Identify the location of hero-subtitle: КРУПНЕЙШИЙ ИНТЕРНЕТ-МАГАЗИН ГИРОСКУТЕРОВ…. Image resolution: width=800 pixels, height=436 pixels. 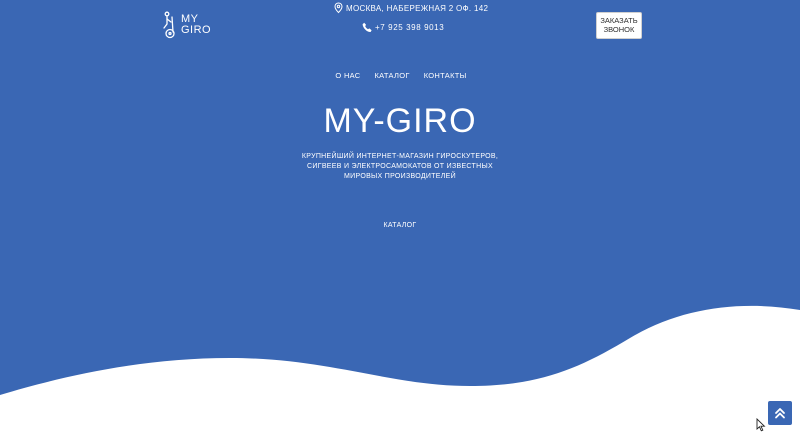
(400, 167).